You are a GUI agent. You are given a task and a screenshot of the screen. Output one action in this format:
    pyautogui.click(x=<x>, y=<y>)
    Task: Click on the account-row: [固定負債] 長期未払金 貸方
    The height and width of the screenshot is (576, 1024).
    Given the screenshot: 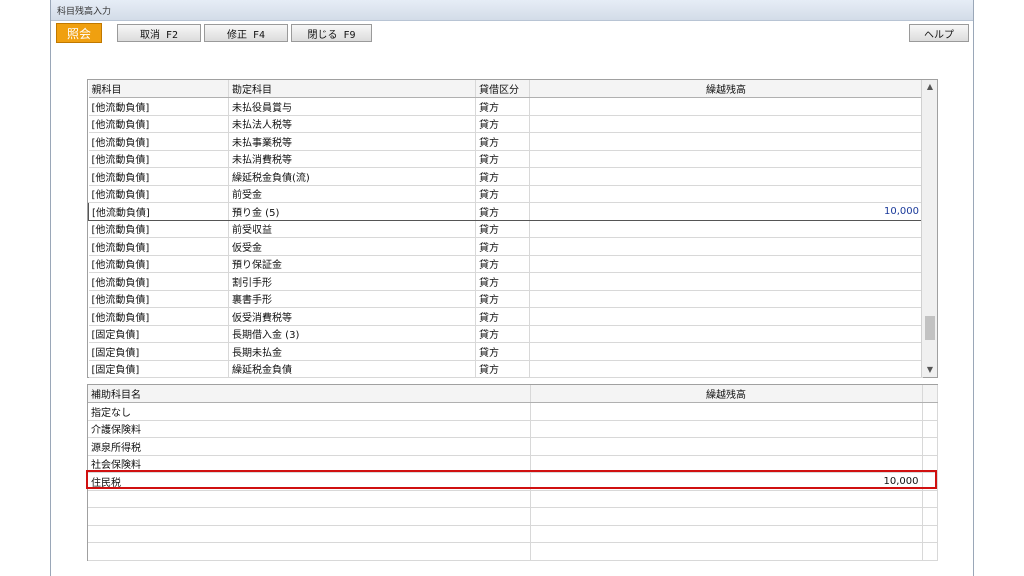 What is the action you would take?
    pyautogui.click(x=505, y=351)
    